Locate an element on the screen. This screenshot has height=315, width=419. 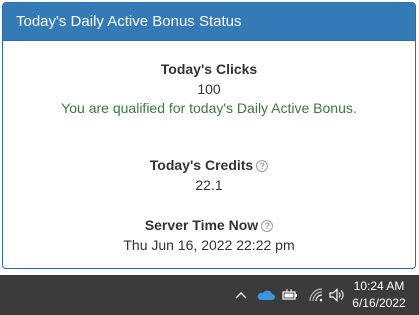
credits-label-row: Today's Credits? is located at coordinates (209, 165).